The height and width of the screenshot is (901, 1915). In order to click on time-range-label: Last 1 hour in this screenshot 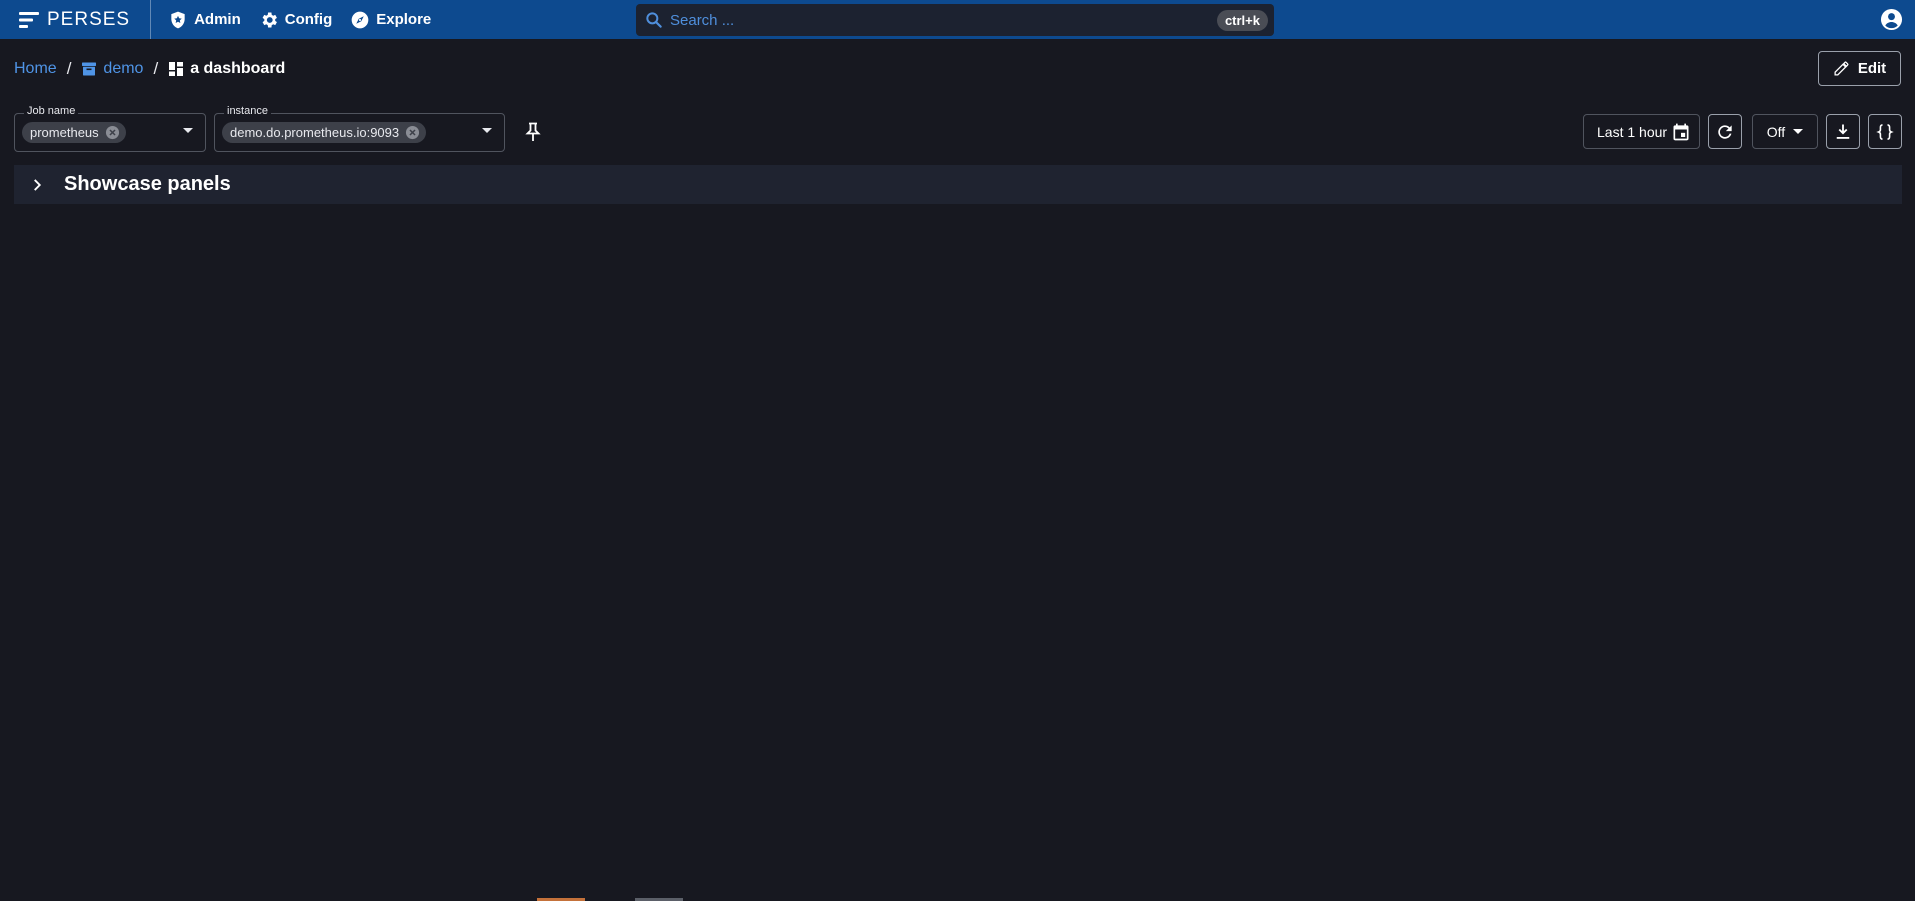, I will do `click(1632, 131)`.